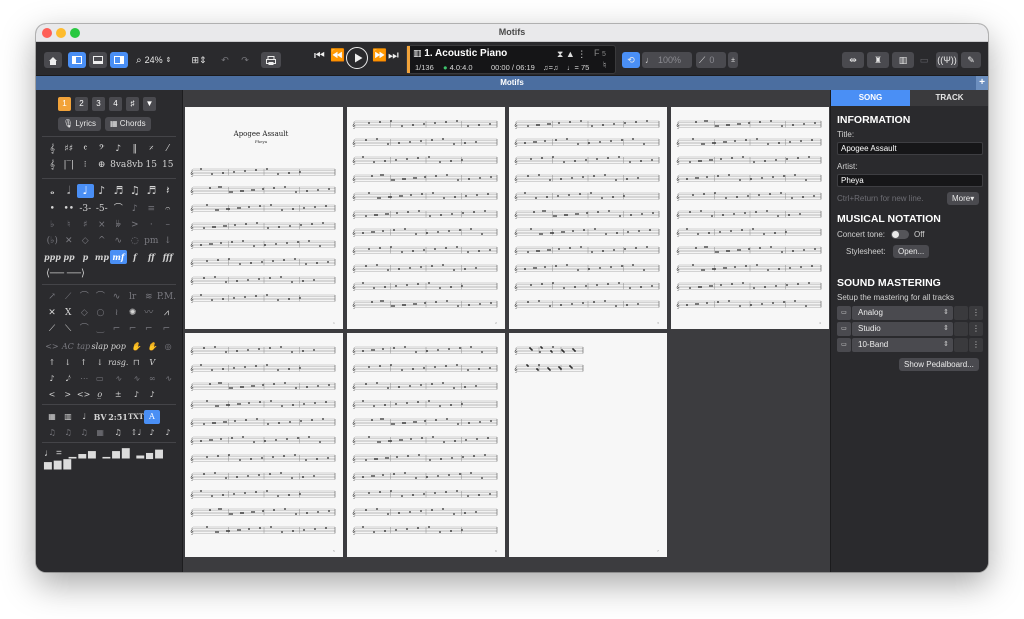 The width and height of the screenshot is (1024, 619). Describe the element at coordinates (102, 241) in the screenshot. I see `marcato-icon: ^` at that location.